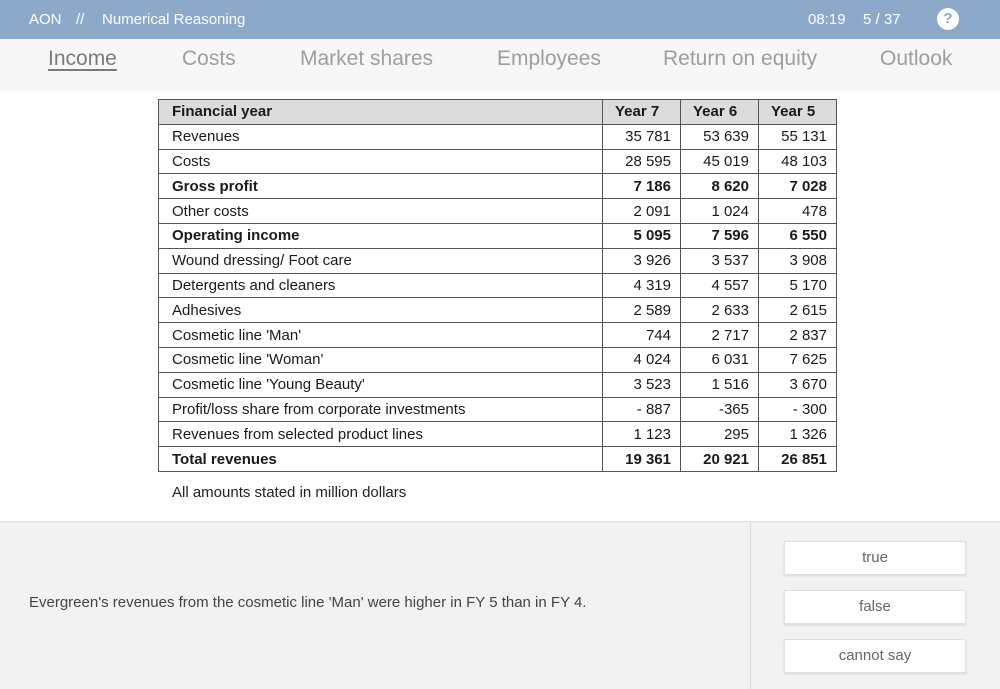  Describe the element at coordinates (719, 310) in the screenshot. I see `cell-year-6: 2 633` at that location.